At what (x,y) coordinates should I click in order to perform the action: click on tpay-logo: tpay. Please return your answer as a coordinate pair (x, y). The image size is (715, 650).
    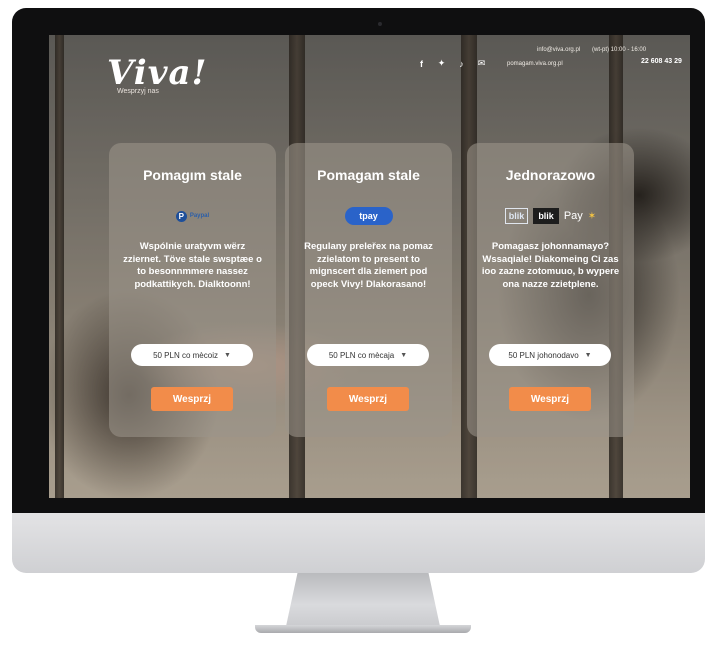
    Looking at the image, I should click on (368, 216).